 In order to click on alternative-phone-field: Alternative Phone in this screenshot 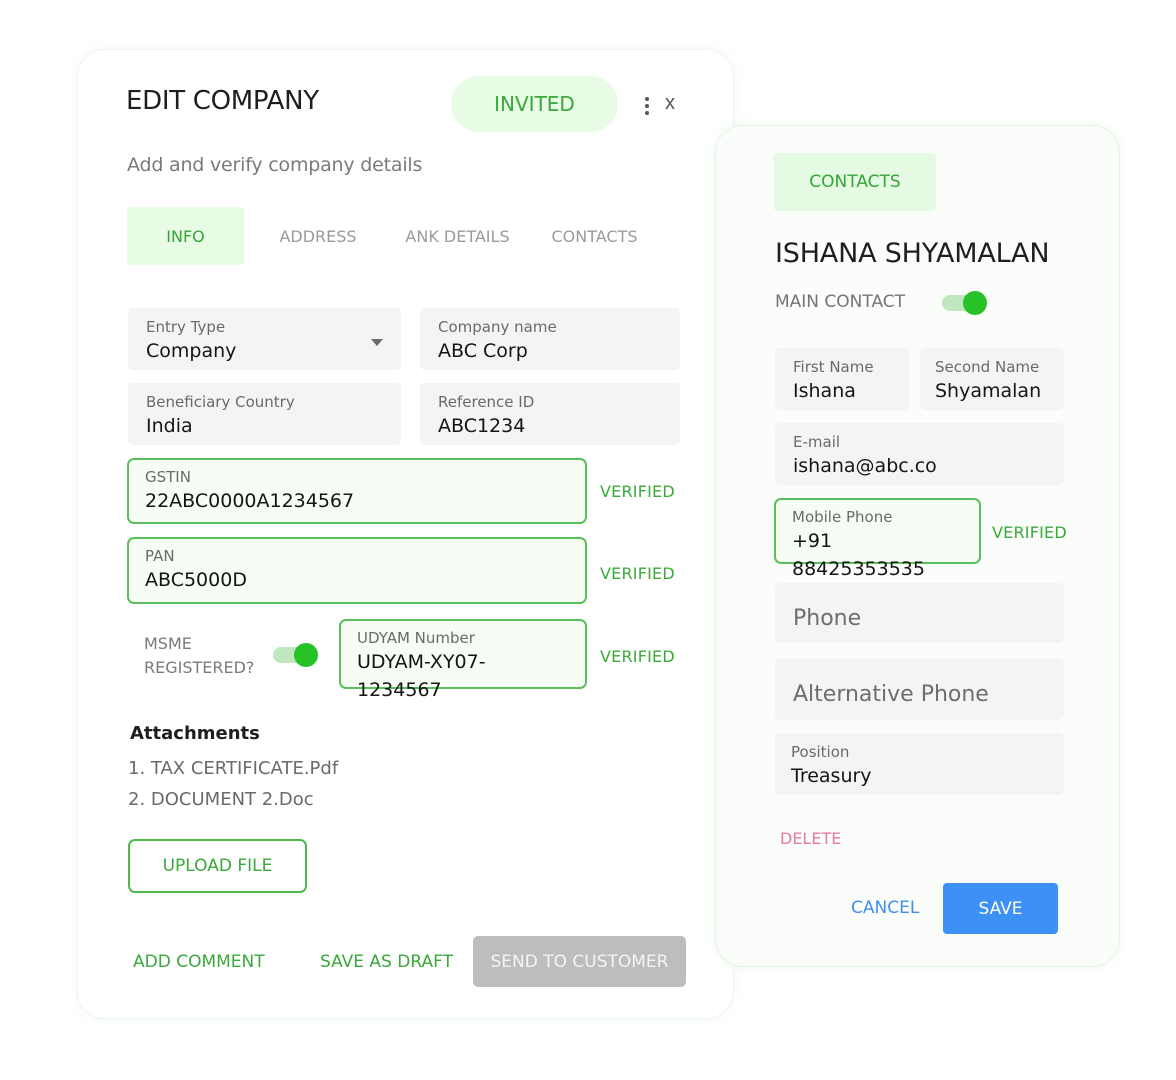, I will do `click(919, 689)`.